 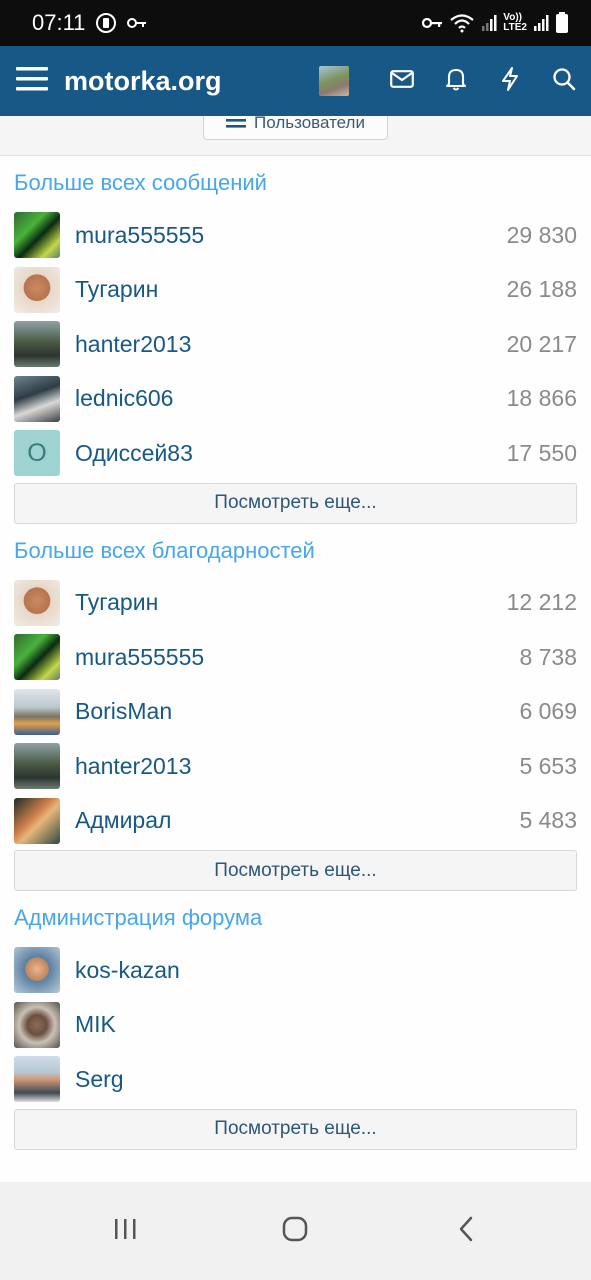 I want to click on recent-apps-button, so click(x=125, y=1231).